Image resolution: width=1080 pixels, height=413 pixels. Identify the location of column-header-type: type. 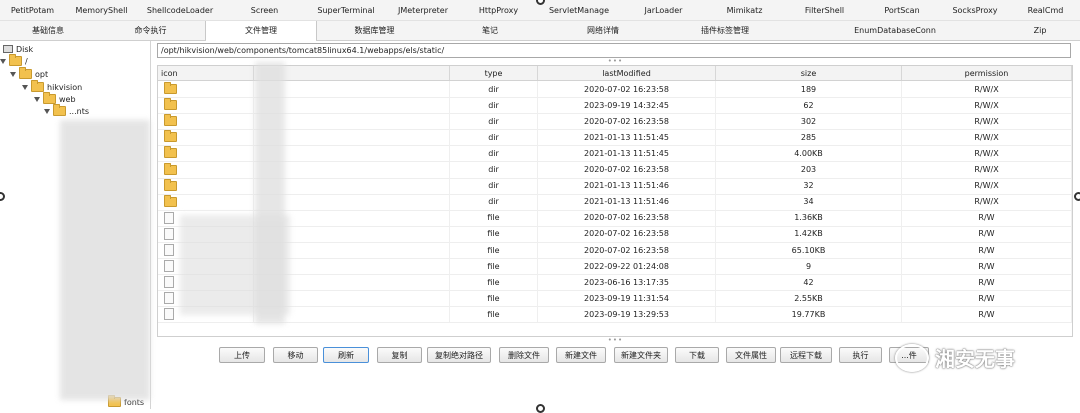
(494, 73).